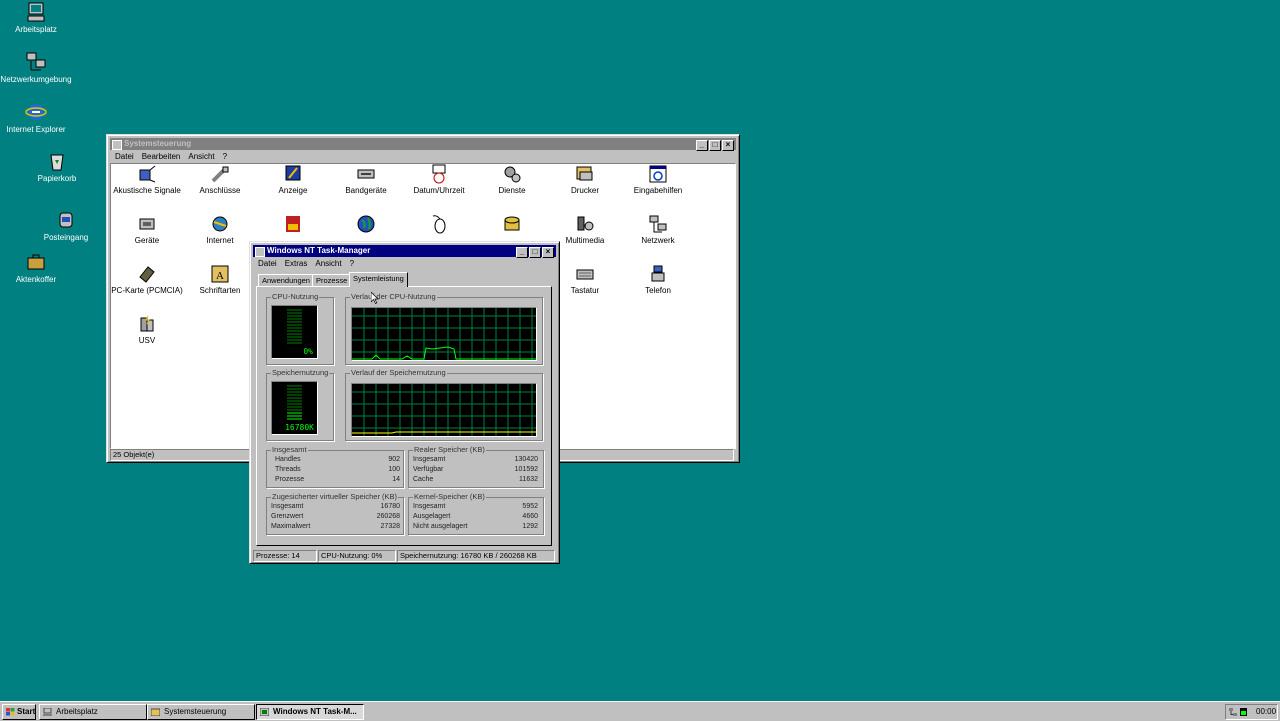  I want to click on row-value: 27328, so click(390, 526).